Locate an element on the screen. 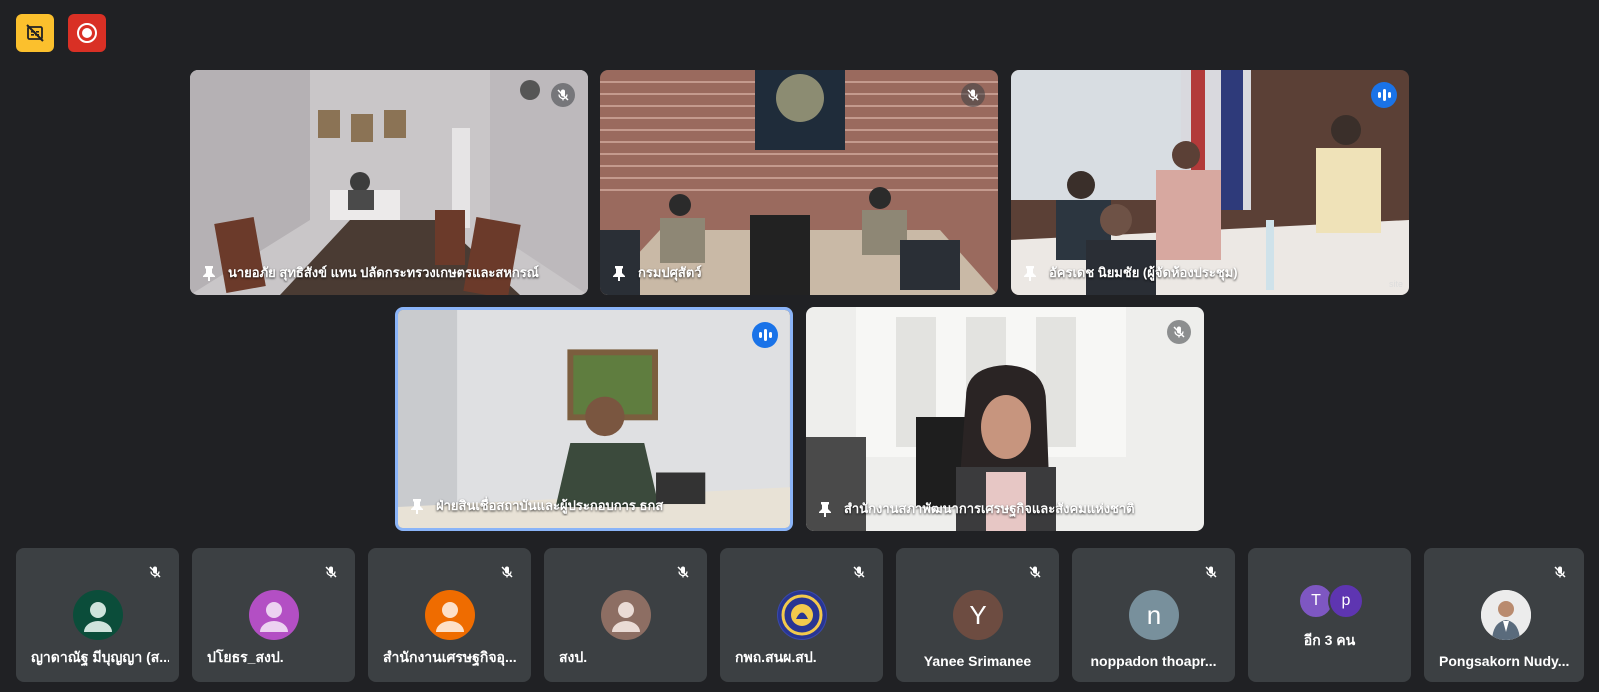 Image resolution: width=1599 pixels, height=692 pixels. video-tile: กรมปศุสัตว์ is located at coordinates (799, 182).